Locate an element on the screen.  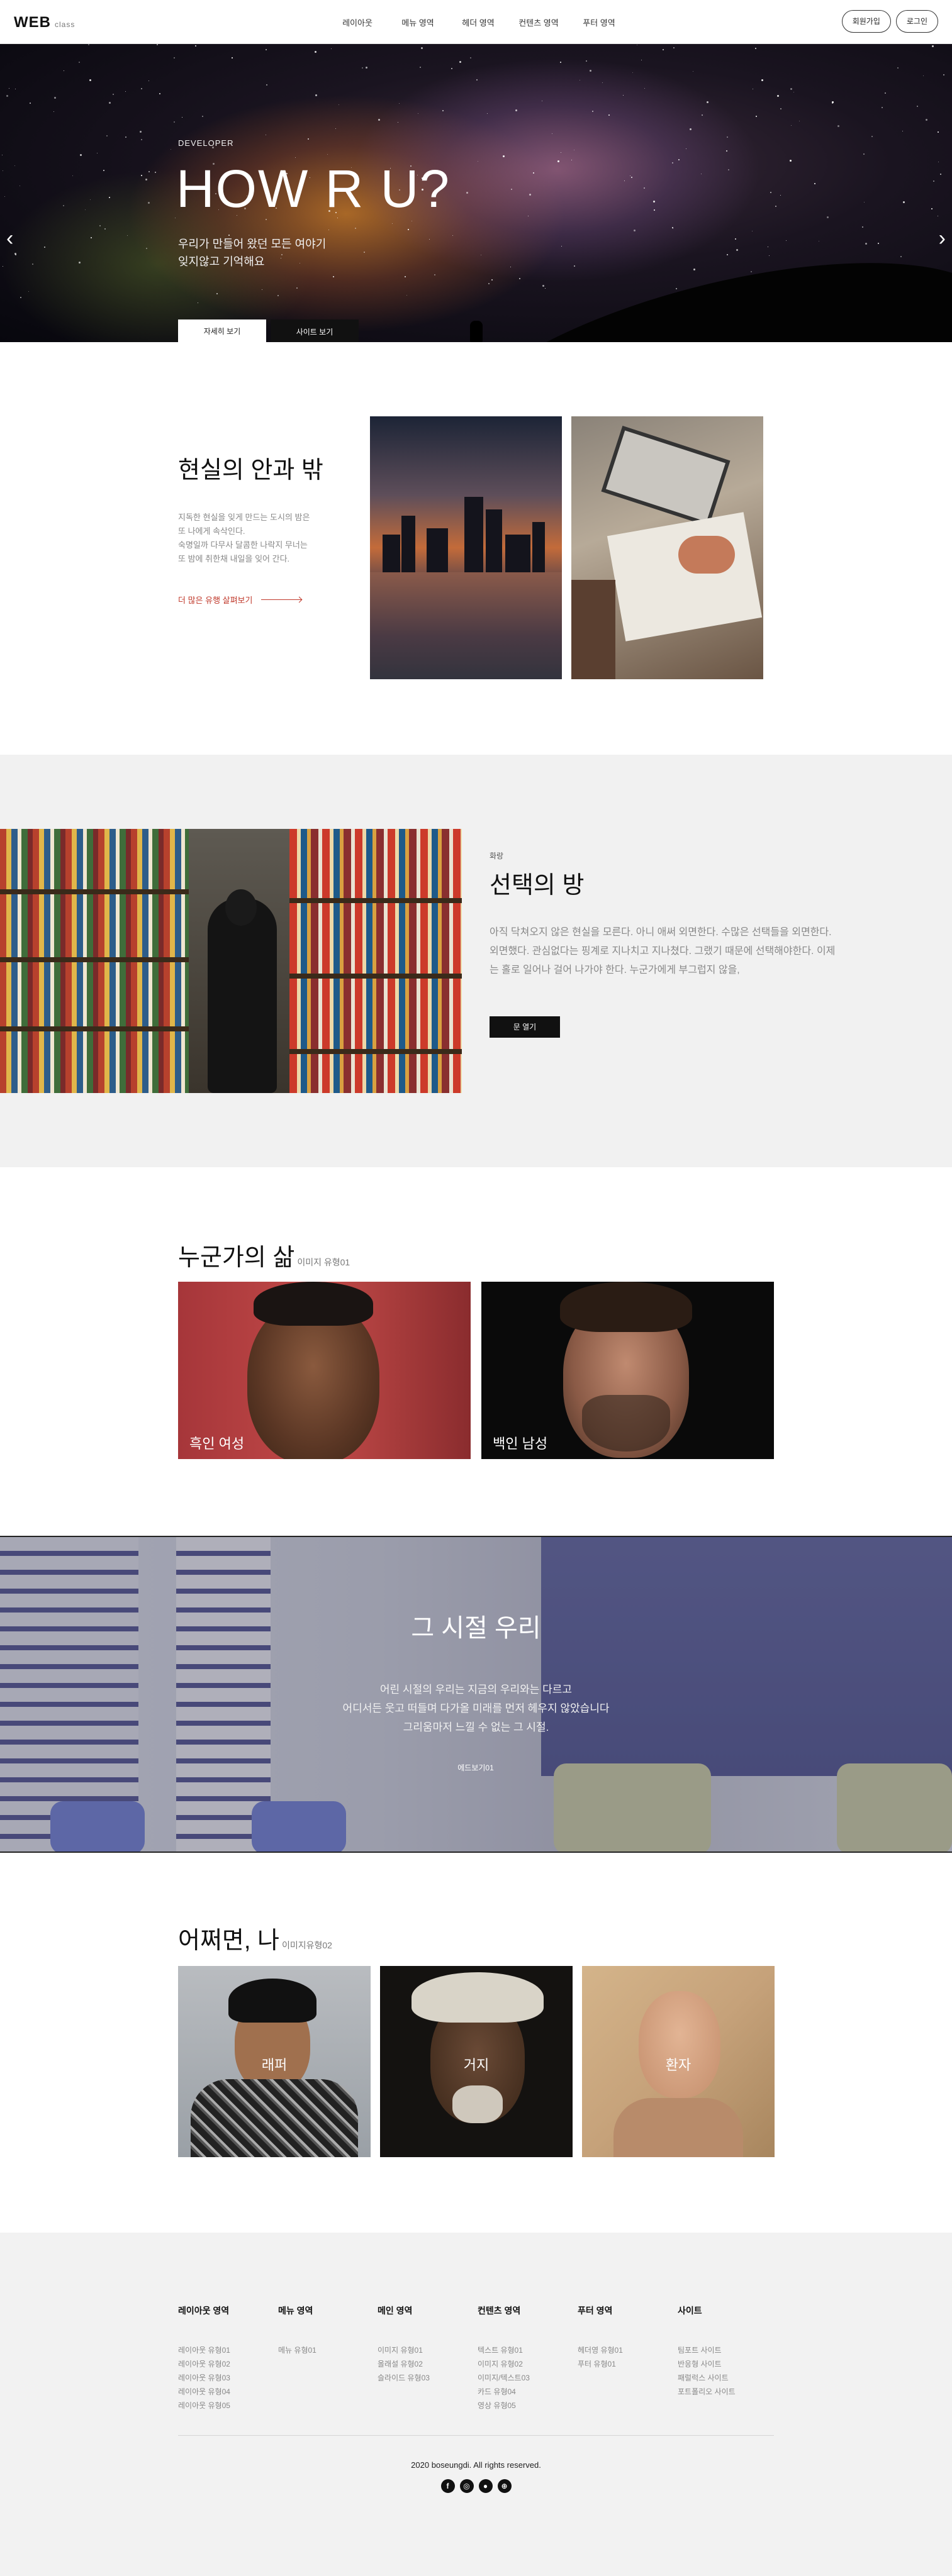
footer-link: 레이아웃 유형04 is located at coordinates (225, 2392).